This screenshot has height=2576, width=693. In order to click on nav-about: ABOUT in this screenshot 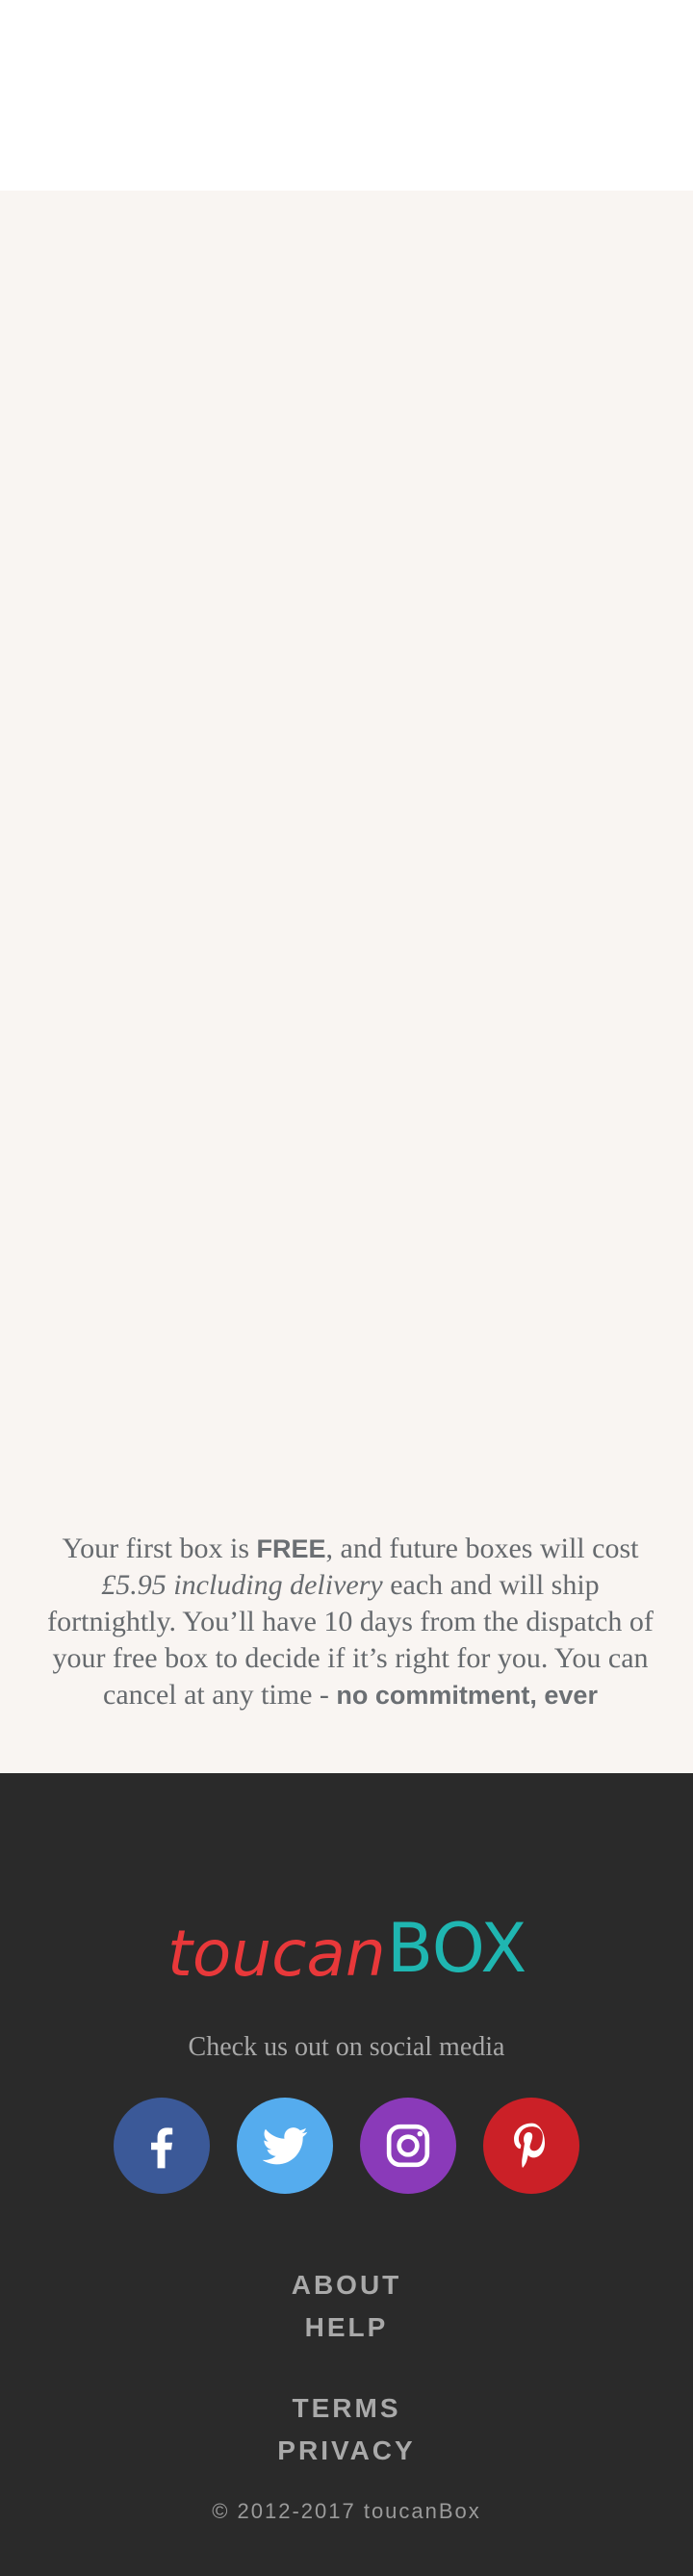, I will do `click(346, 2285)`.